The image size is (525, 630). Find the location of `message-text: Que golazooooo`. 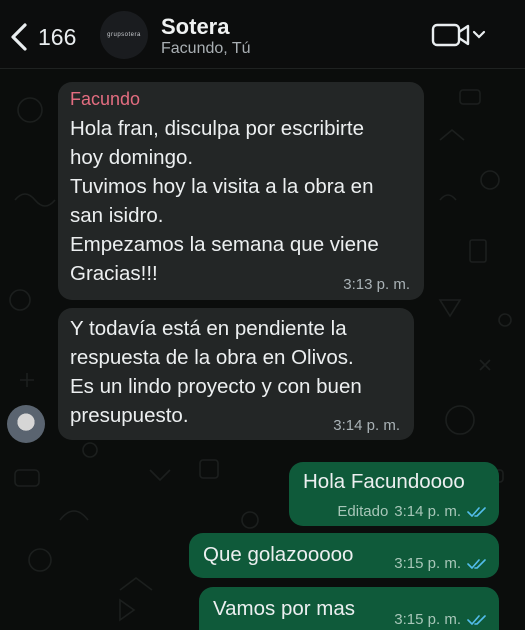

message-text: Que golazooooo is located at coordinates (278, 554).